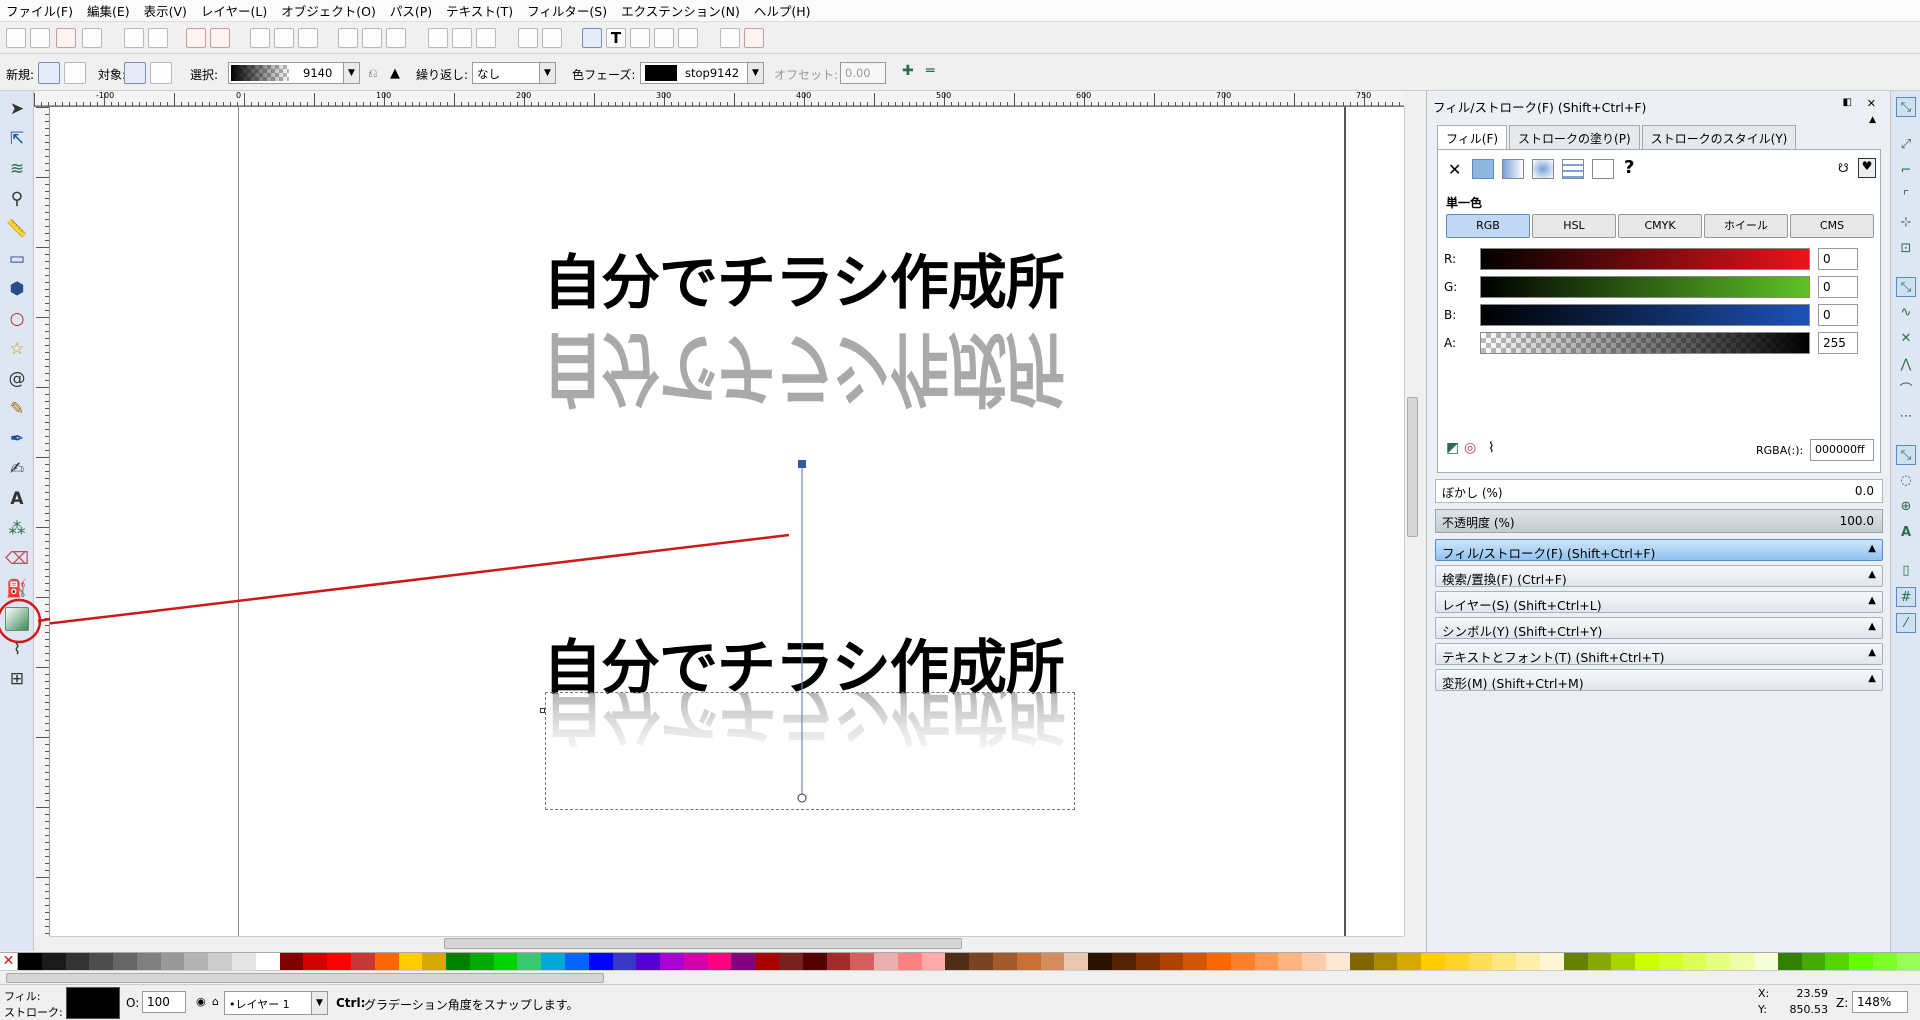  I want to click on insert-stop-icon: ✚, so click(908, 71).